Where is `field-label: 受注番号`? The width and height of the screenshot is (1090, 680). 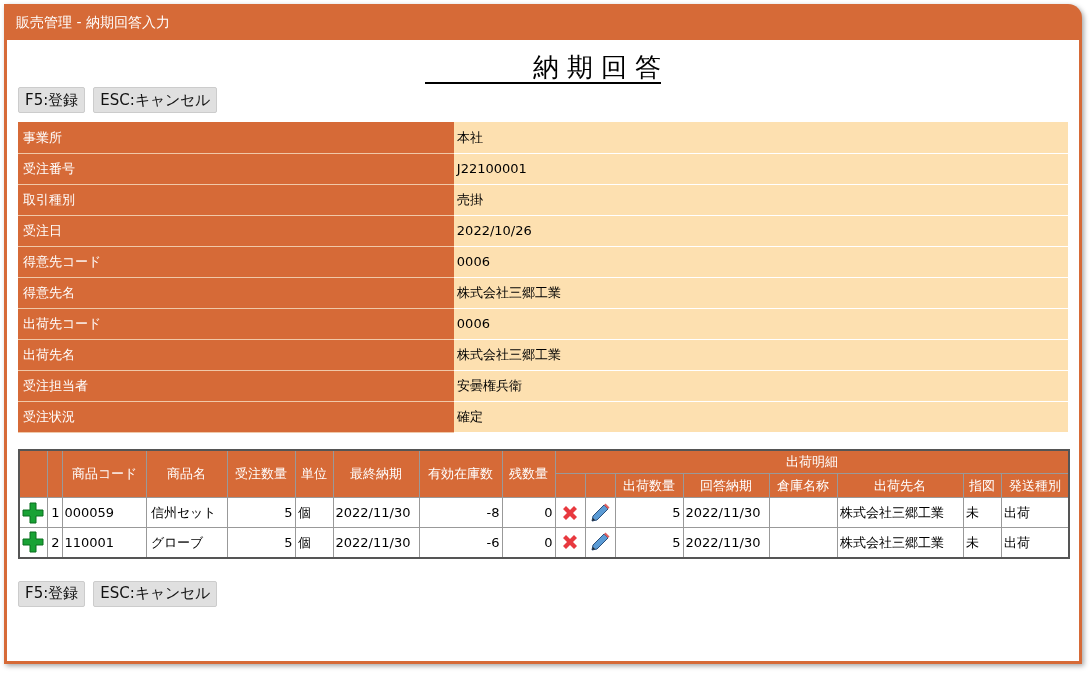 field-label: 受注番号 is located at coordinates (236, 168).